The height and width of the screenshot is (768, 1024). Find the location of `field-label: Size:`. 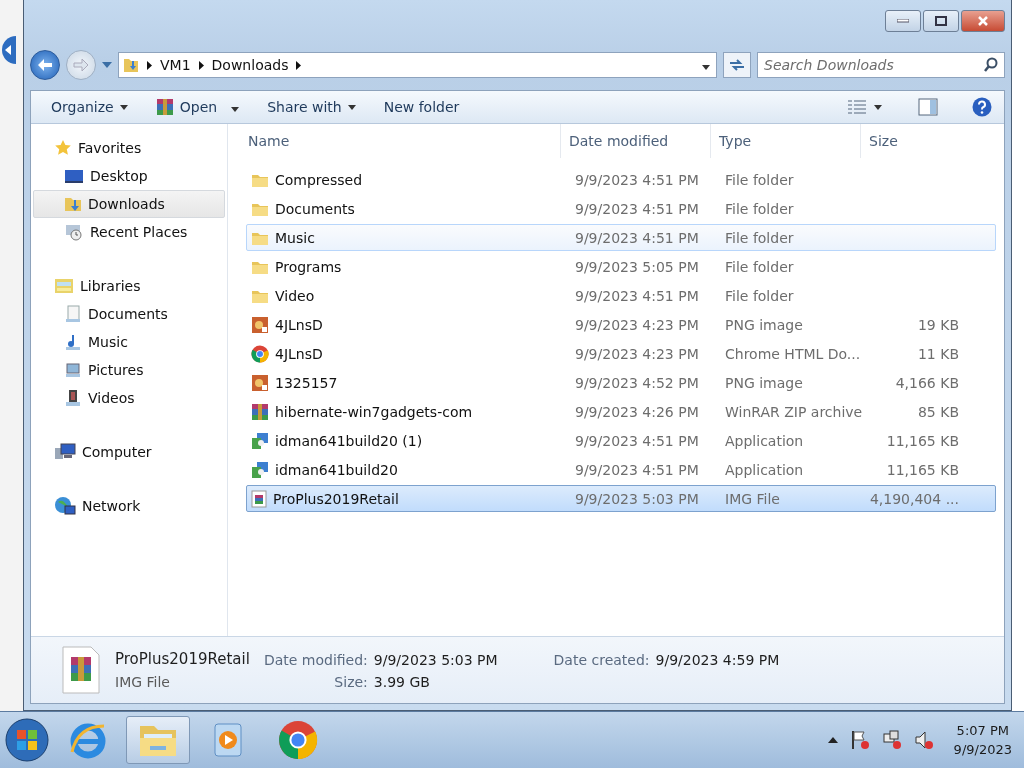

field-label: Size: is located at coordinates (350, 682).